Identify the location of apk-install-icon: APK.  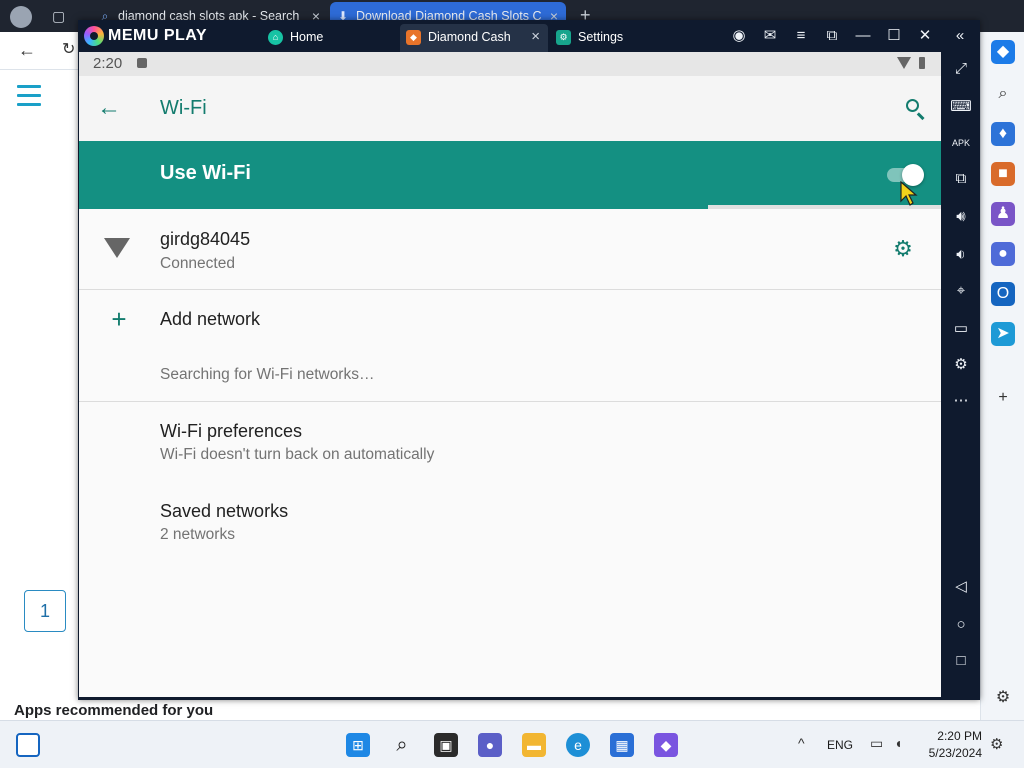
(961, 143).